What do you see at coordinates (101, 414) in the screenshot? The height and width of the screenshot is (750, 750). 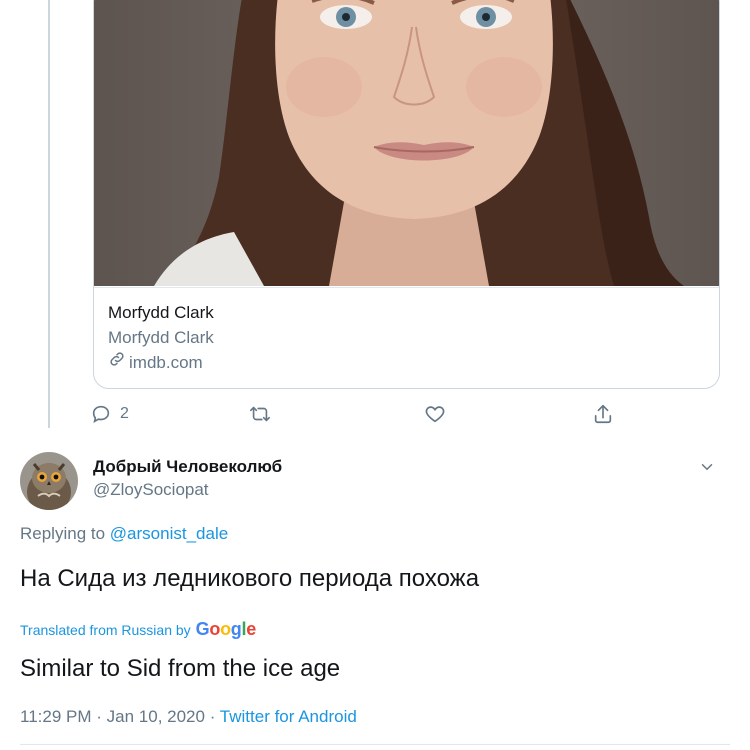 I see `reply-icon` at bounding box center [101, 414].